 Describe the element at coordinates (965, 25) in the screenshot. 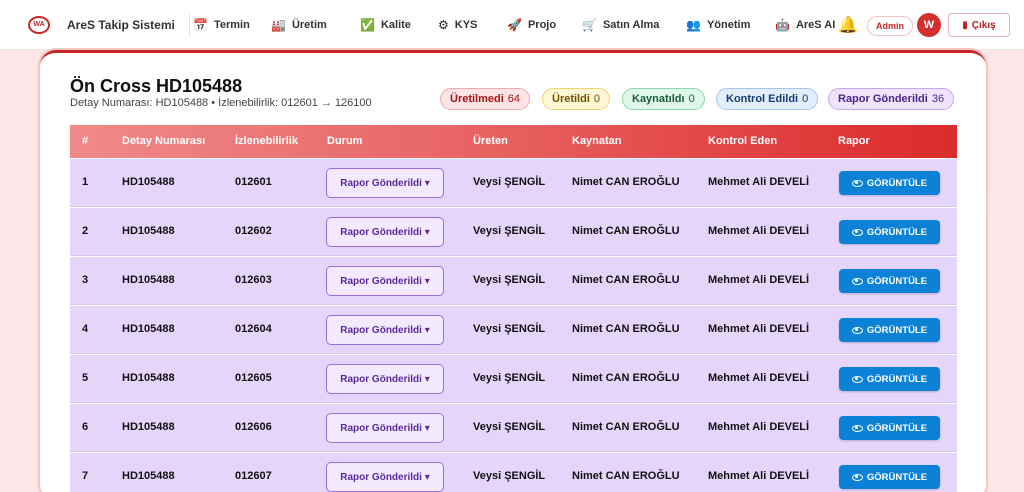

I see `door-icon: ▮` at that location.